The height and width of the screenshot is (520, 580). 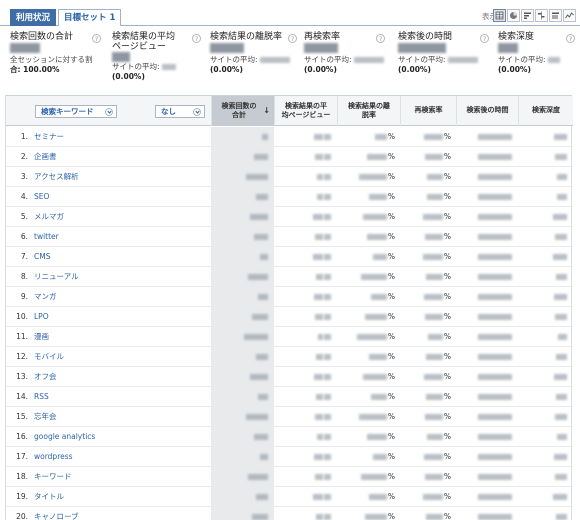 What do you see at coordinates (45, 377) in the screenshot?
I see `keyword-link: オフ会` at bounding box center [45, 377].